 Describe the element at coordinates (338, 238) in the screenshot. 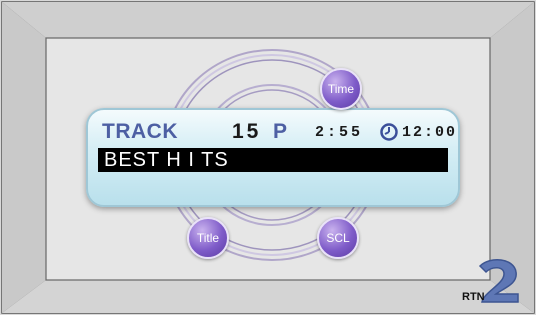

I see `scl-button: SCL` at that location.